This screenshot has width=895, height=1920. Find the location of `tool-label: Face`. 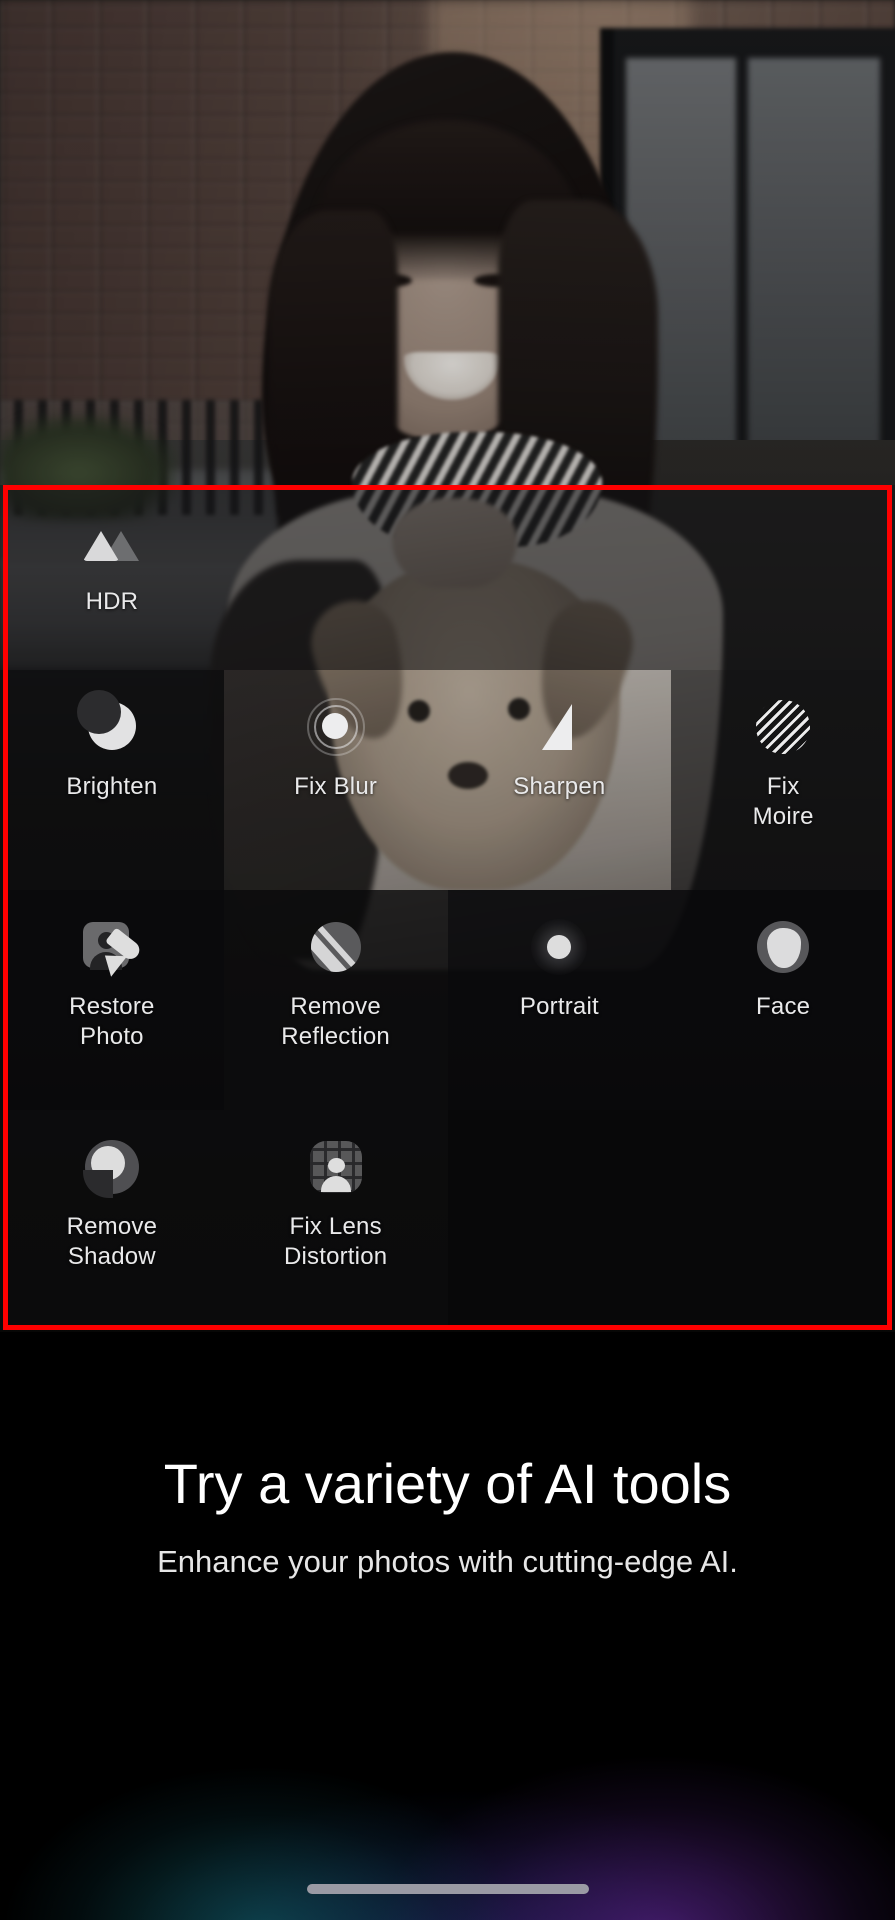

tool-label: Face is located at coordinates (783, 1006).